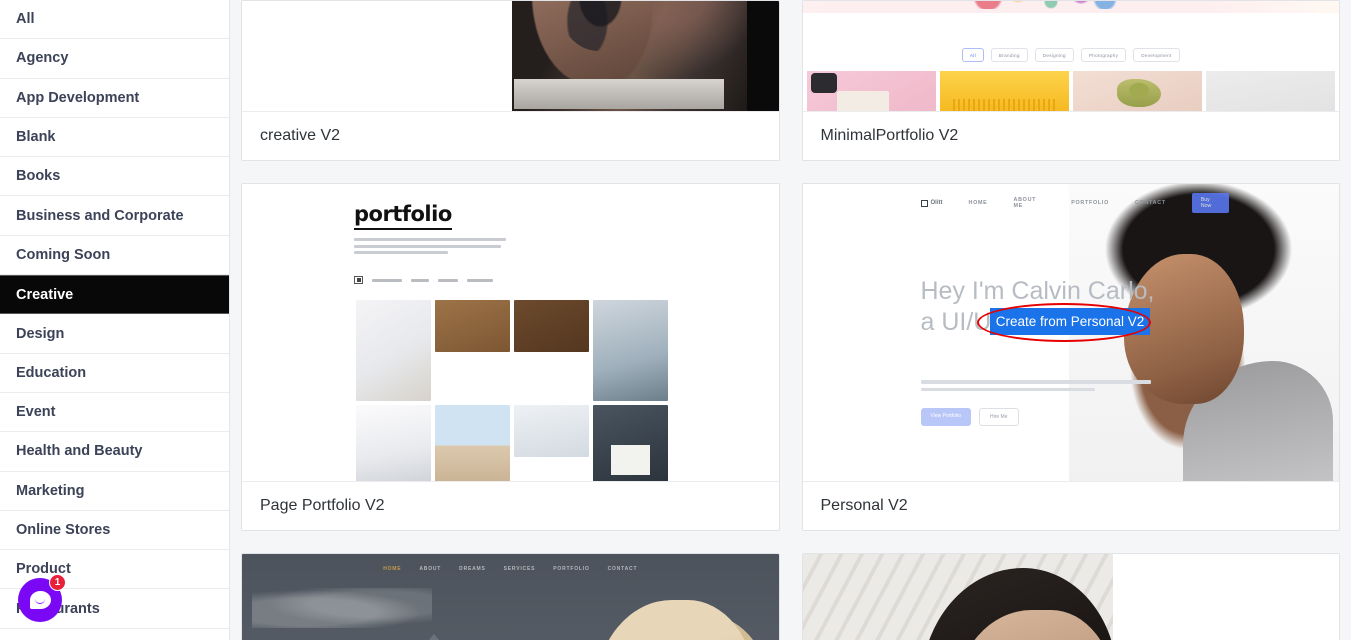 Image resolution: width=1351 pixels, height=640 pixels. What do you see at coordinates (936, 203) in the screenshot?
I see `logo-text: Olitt` at bounding box center [936, 203].